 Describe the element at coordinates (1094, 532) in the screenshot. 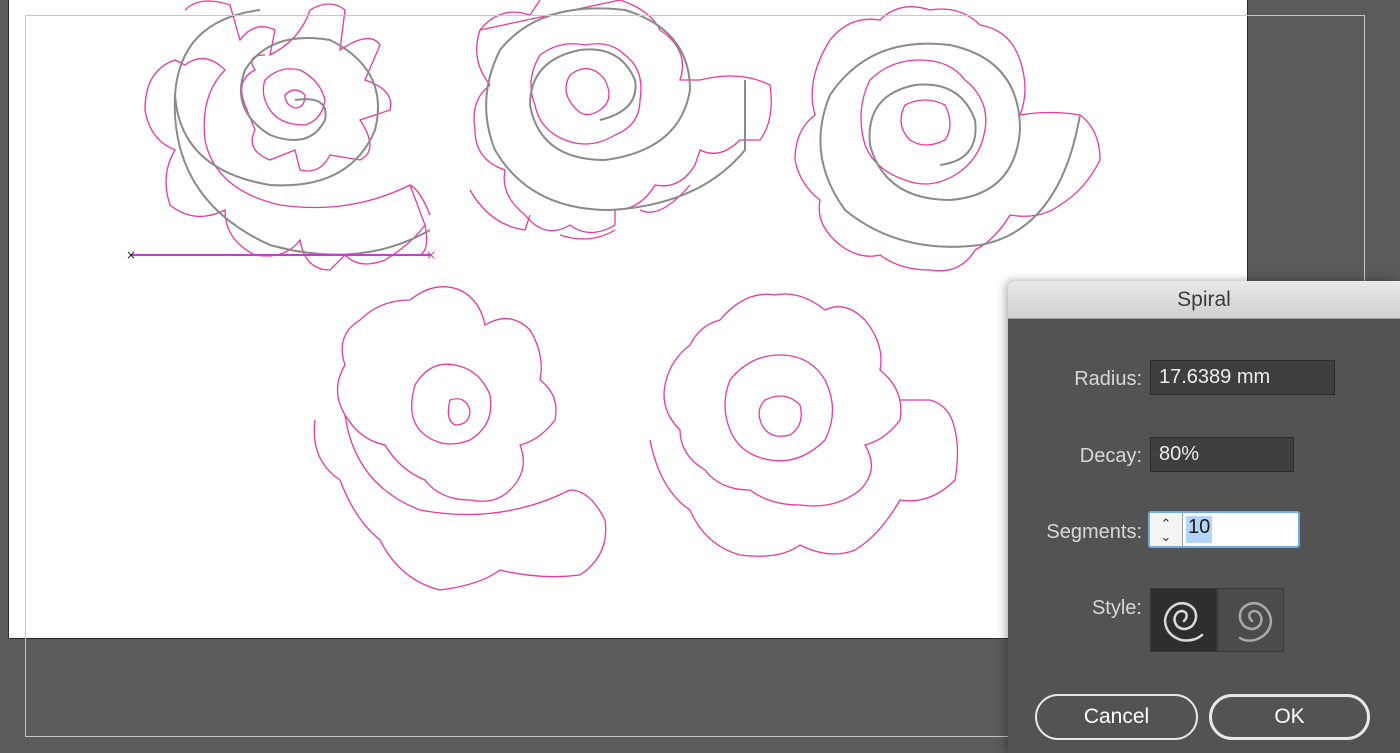

I see `segments-label: Segments:` at that location.